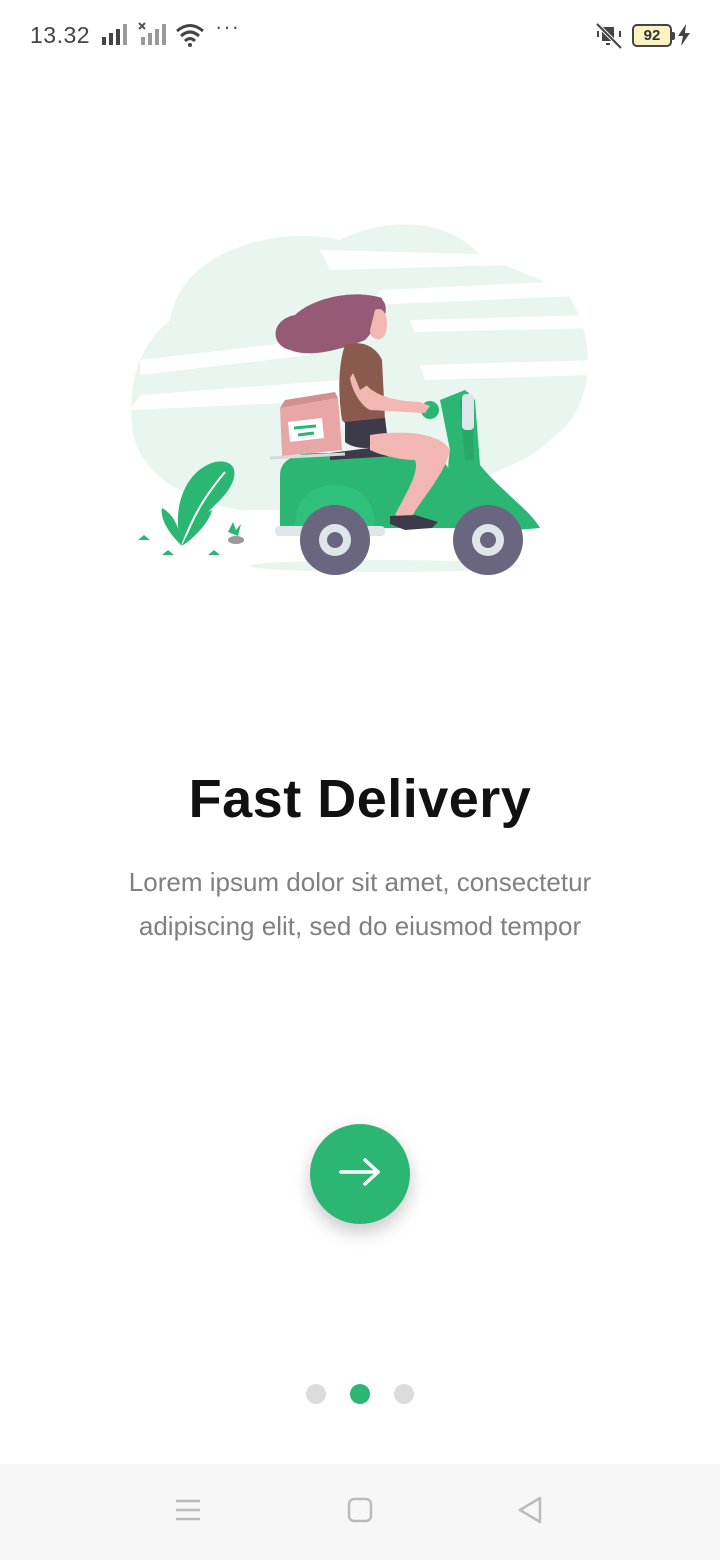 The height and width of the screenshot is (1560, 720). I want to click on back-triangle-icon, so click(530, 1512).